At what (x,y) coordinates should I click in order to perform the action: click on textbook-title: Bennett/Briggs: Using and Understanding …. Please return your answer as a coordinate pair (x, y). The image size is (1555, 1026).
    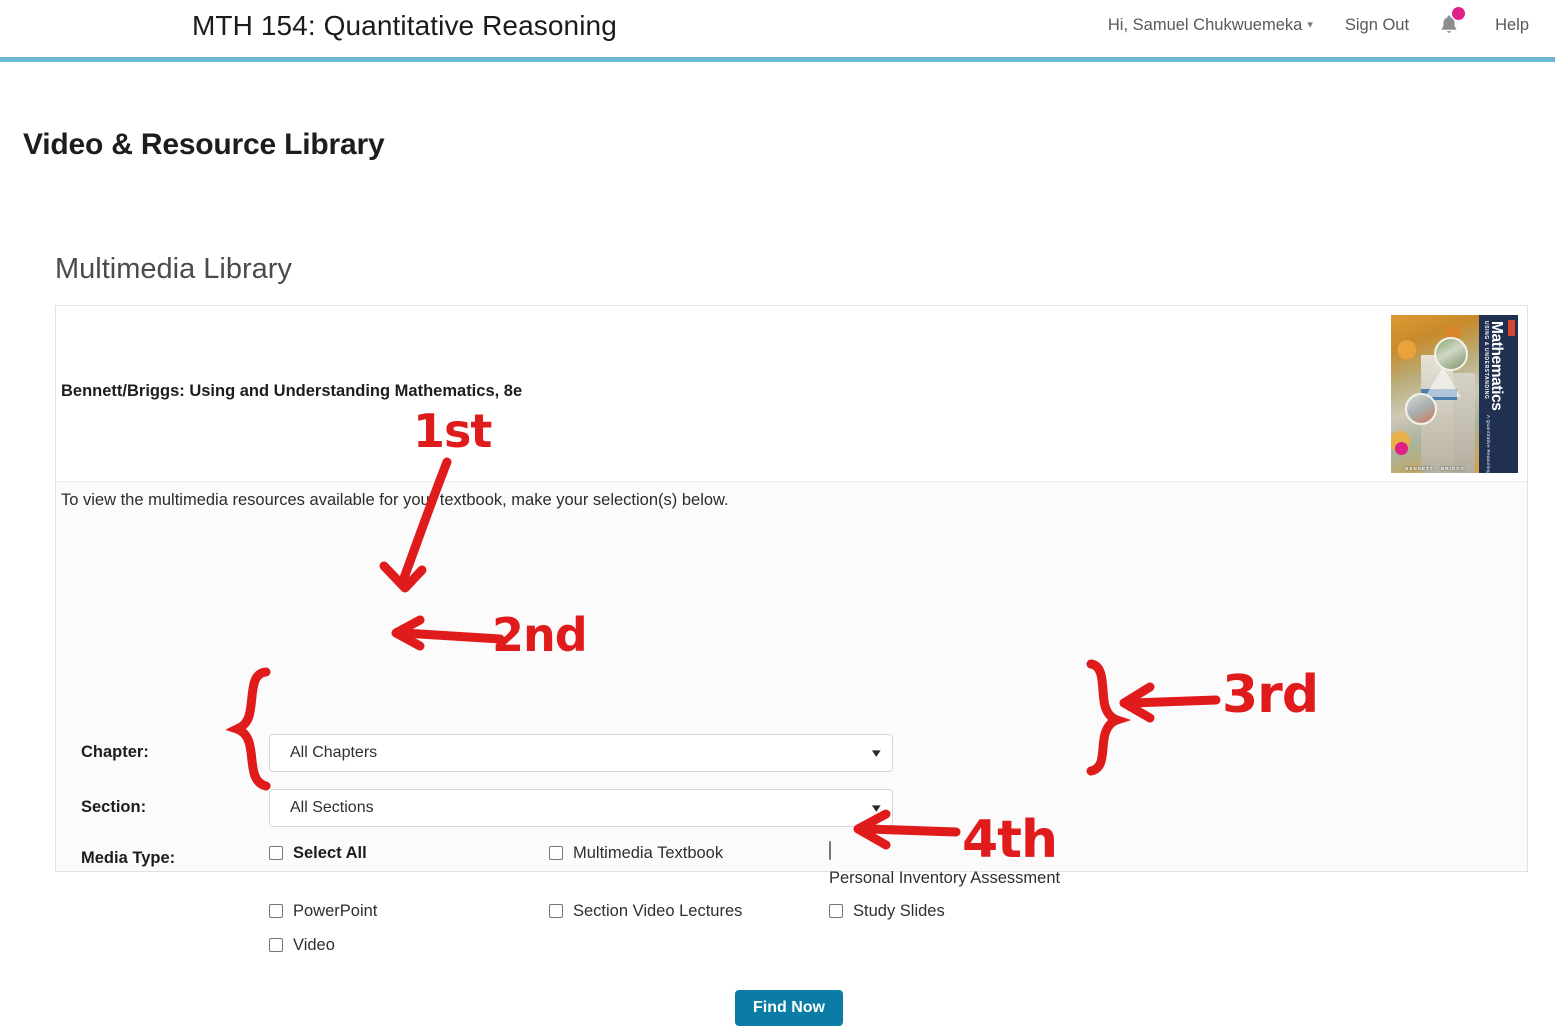
    Looking at the image, I should click on (292, 391).